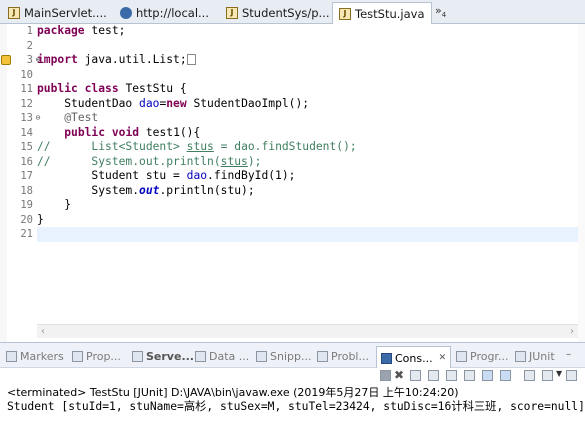  I want to click on show-on-stdout-icon, so click(487, 375).